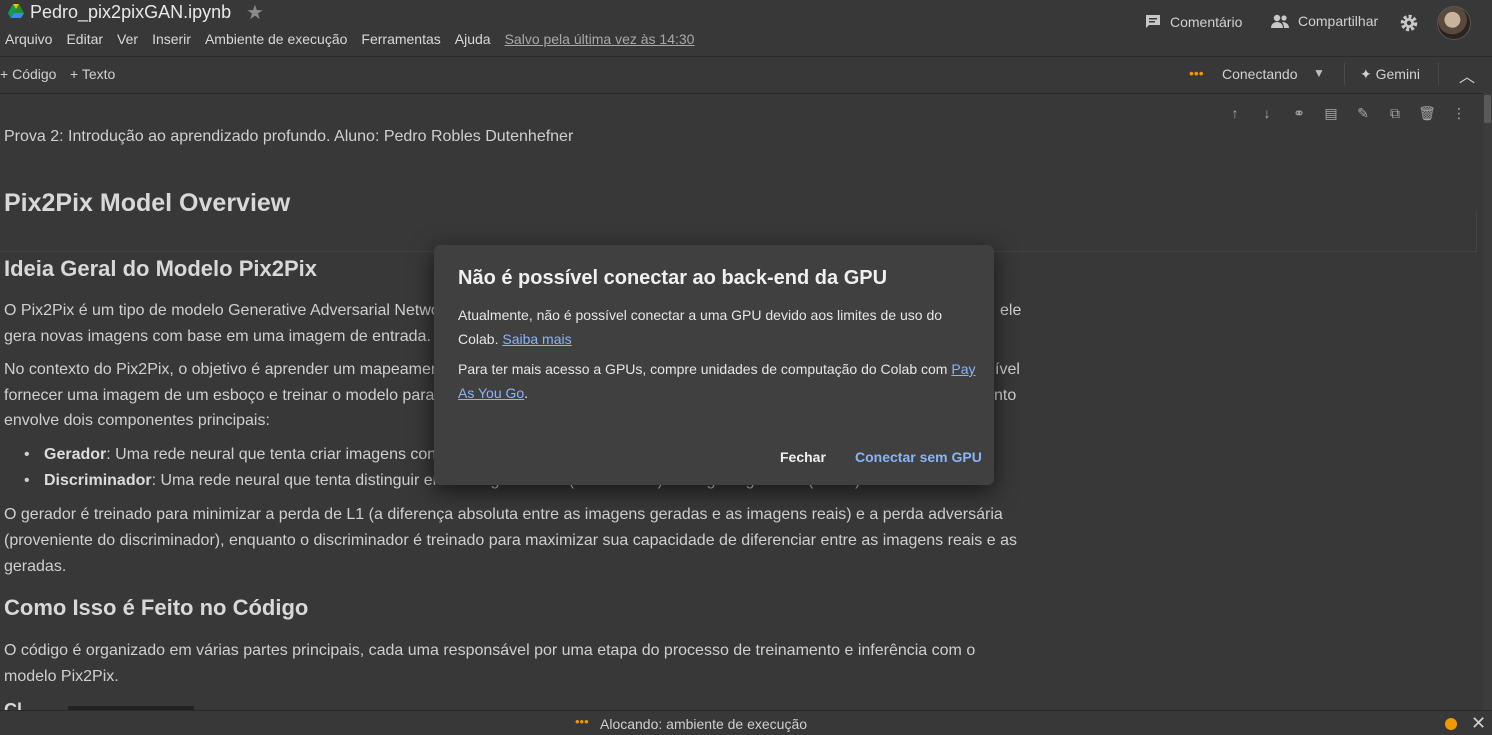  What do you see at coordinates (1409, 23) in the screenshot?
I see `gear-icon` at bounding box center [1409, 23].